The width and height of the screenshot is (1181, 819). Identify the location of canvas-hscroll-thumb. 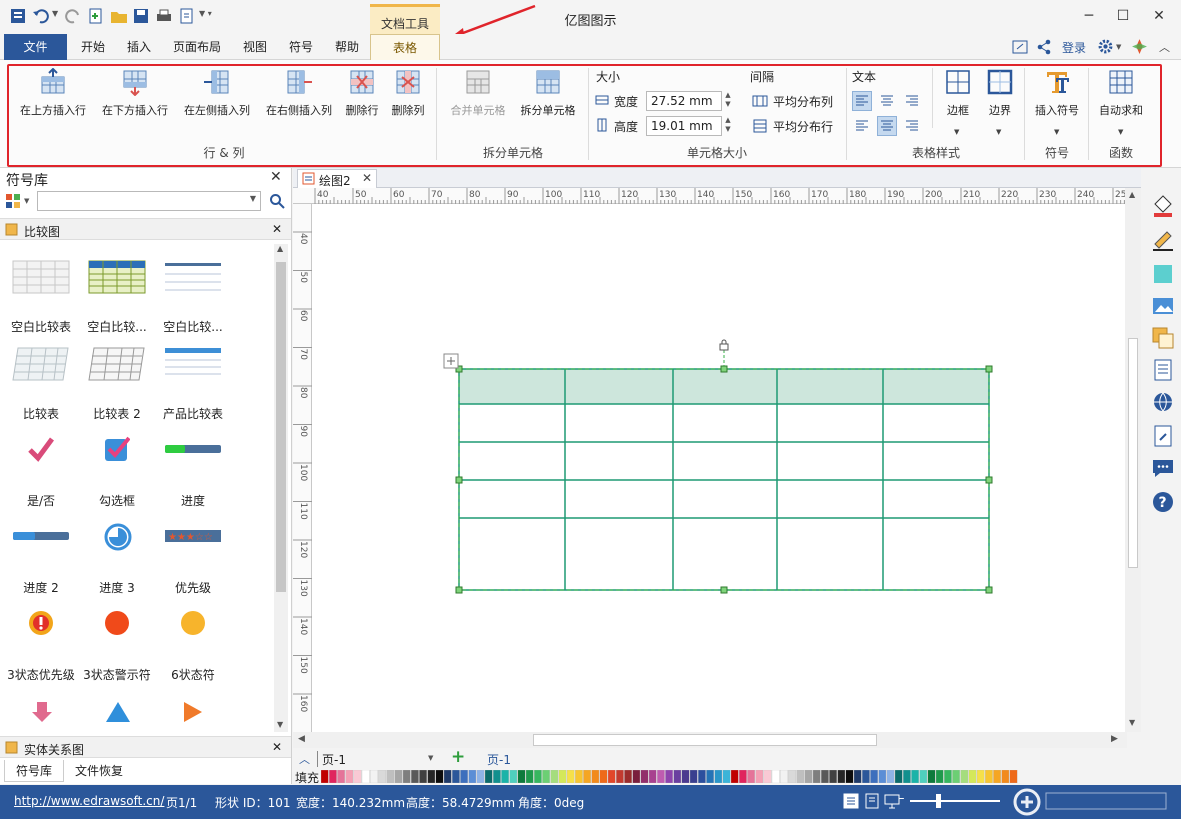
(705, 740).